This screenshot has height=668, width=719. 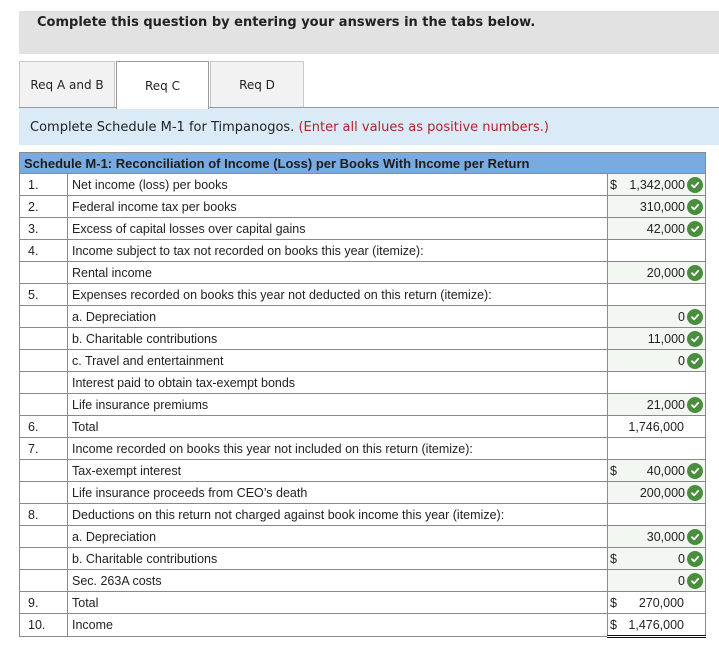 I want to click on table-row: 10. Income $1,476,000, so click(x=362, y=625).